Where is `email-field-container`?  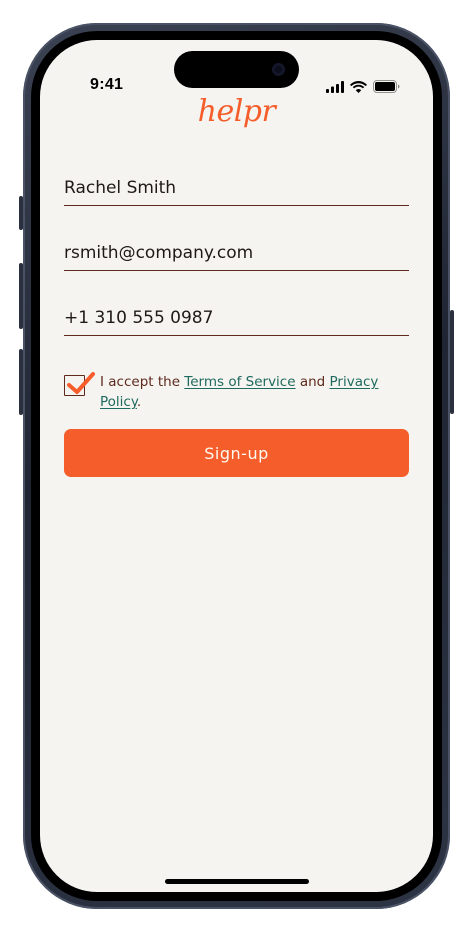 email-field-container is located at coordinates (236, 251).